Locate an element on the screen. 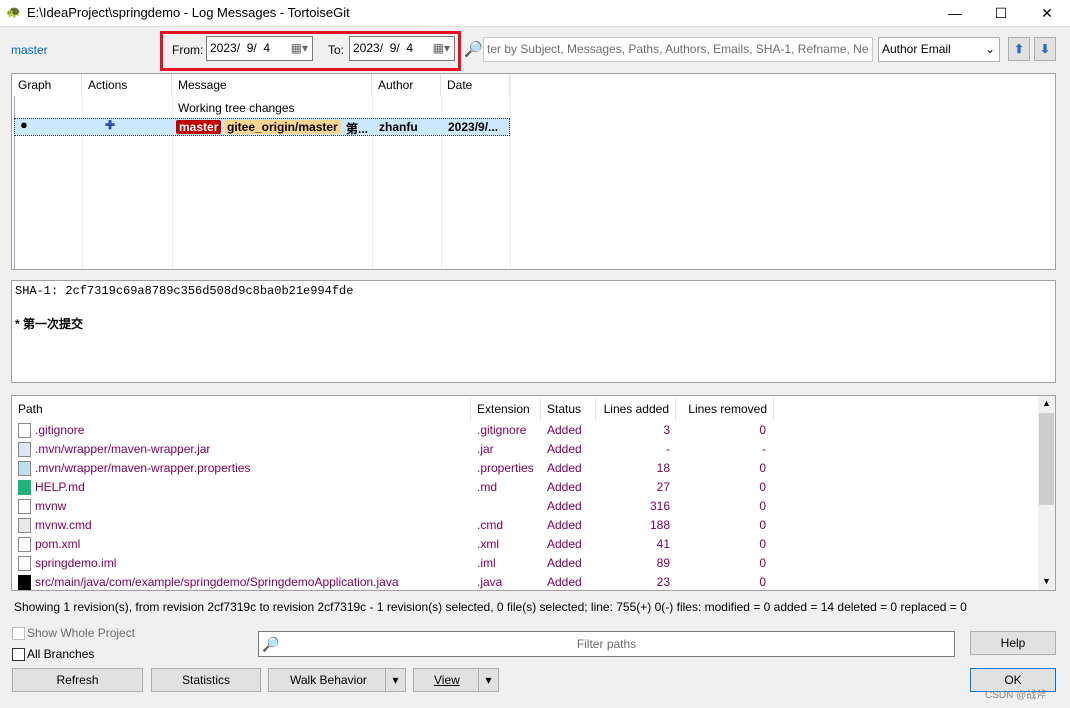 The width and height of the screenshot is (1070, 708). file-row: pom.xml .xml Added 41 0 is located at coordinates (392, 544).